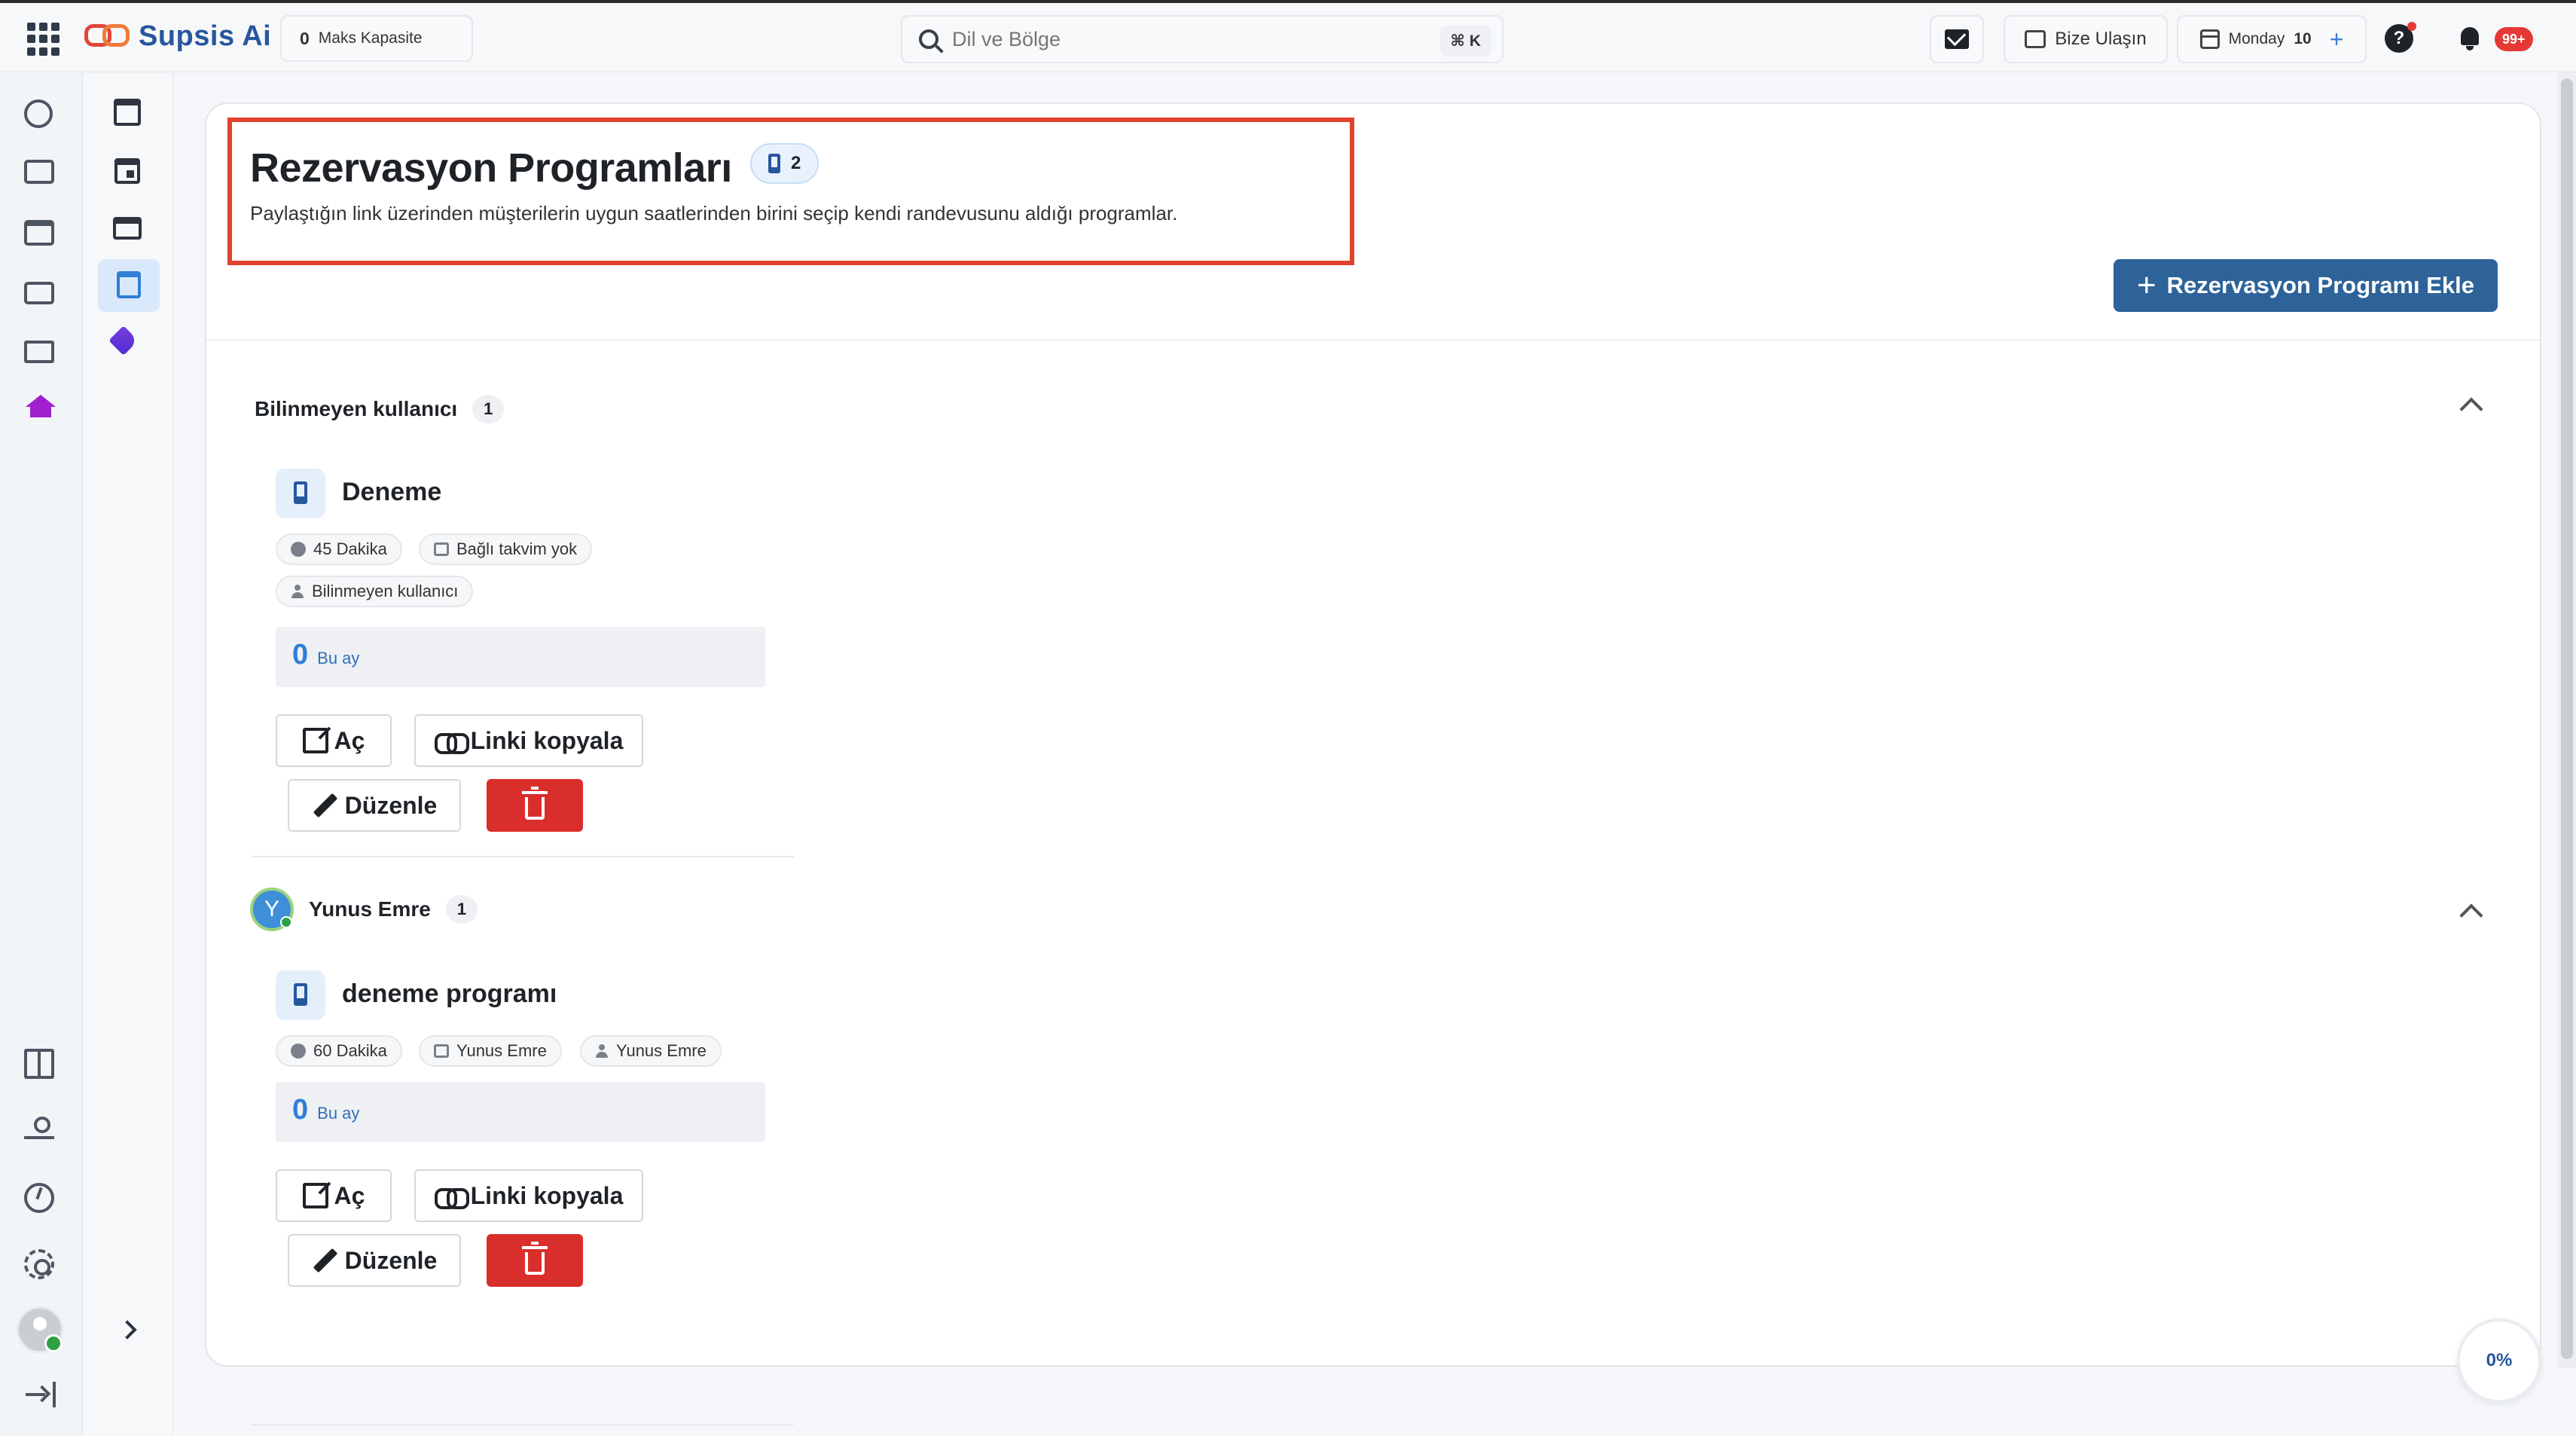 The height and width of the screenshot is (1436, 2576). Describe the element at coordinates (791, 191) in the screenshot. I see `highlight-box` at that location.